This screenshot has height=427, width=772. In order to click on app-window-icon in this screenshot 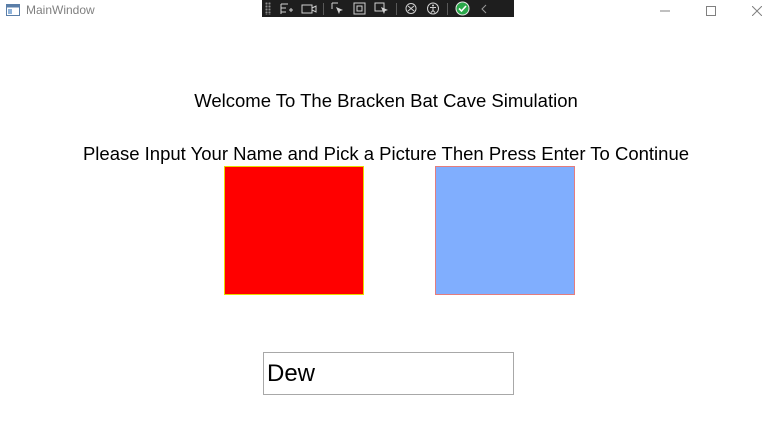, I will do `click(13, 10)`.